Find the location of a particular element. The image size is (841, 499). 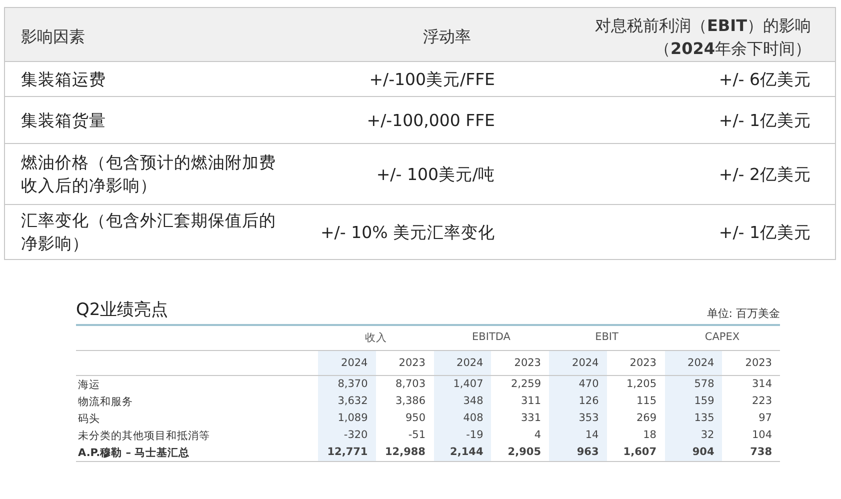

value-cell-text: 311 is located at coordinates (531, 401).